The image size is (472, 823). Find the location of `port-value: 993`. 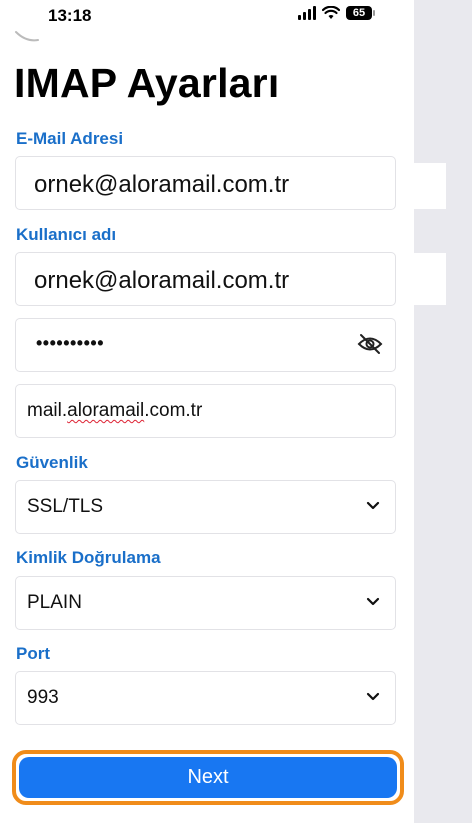

port-value: 993 is located at coordinates (43, 697).